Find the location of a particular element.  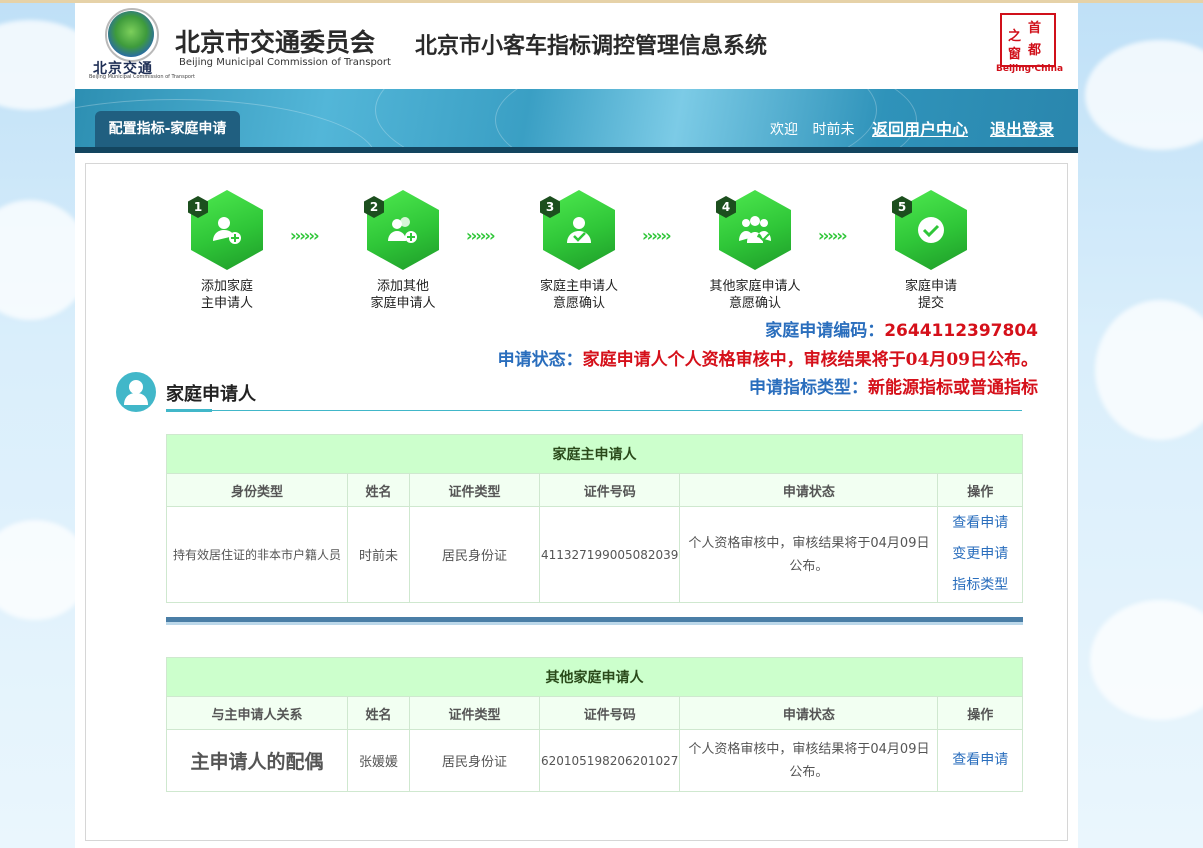

column-header: 与主申请人关系 is located at coordinates (257, 713).